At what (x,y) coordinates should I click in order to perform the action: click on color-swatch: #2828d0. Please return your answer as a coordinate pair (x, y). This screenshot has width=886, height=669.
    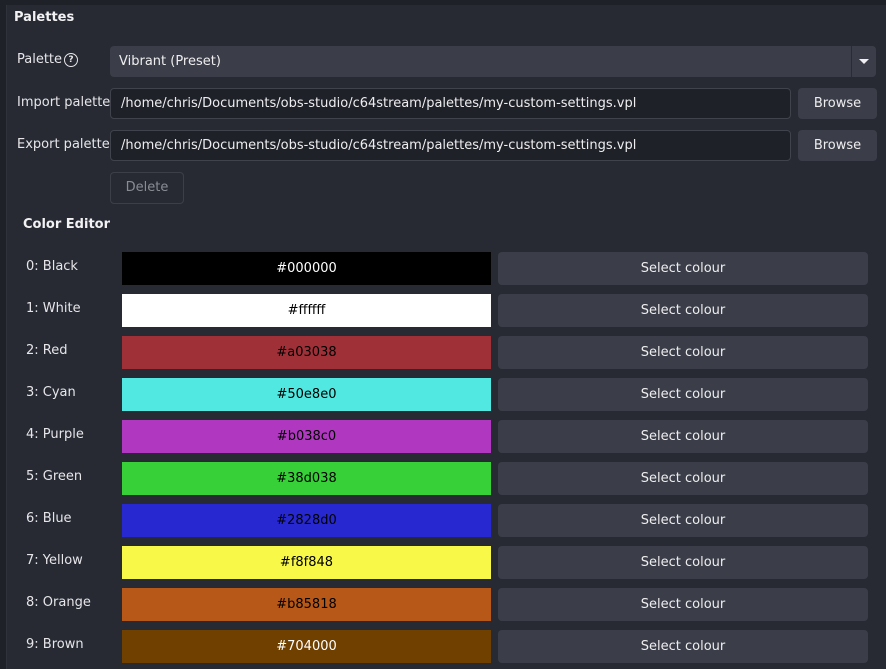
    Looking at the image, I should click on (306, 520).